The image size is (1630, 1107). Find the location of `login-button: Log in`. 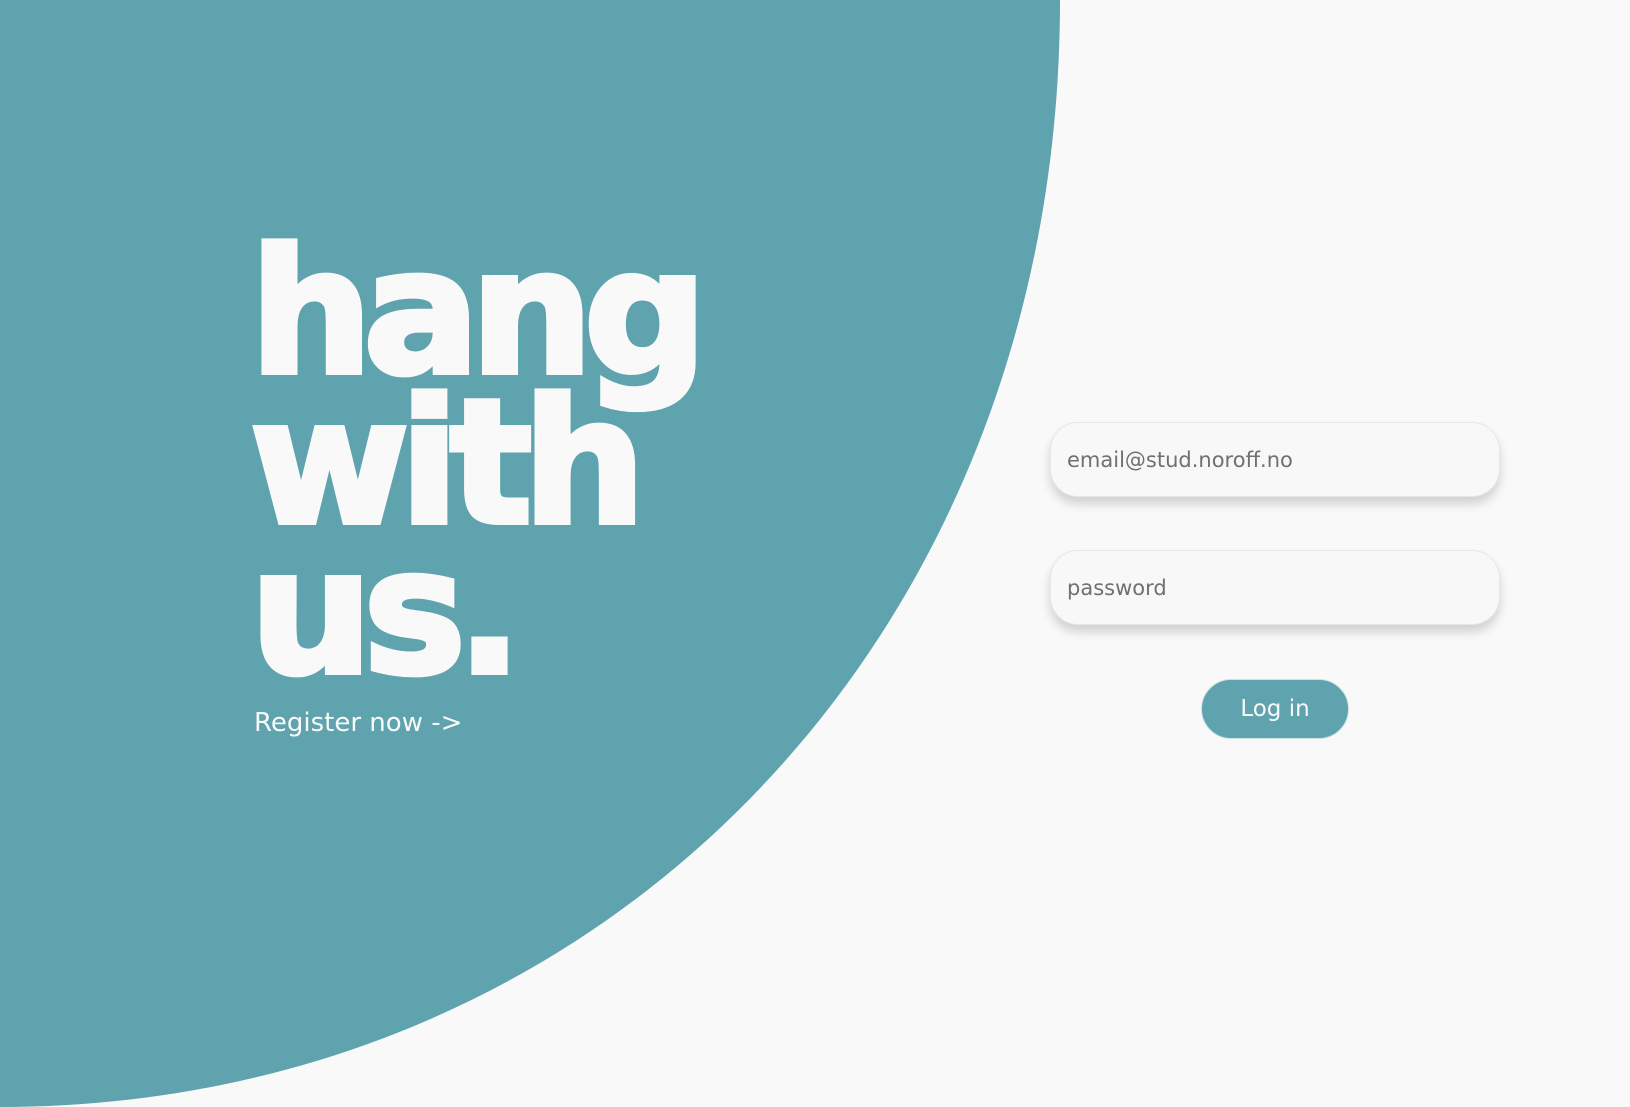

login-button: Log in is located at coordinates (1275, 709).